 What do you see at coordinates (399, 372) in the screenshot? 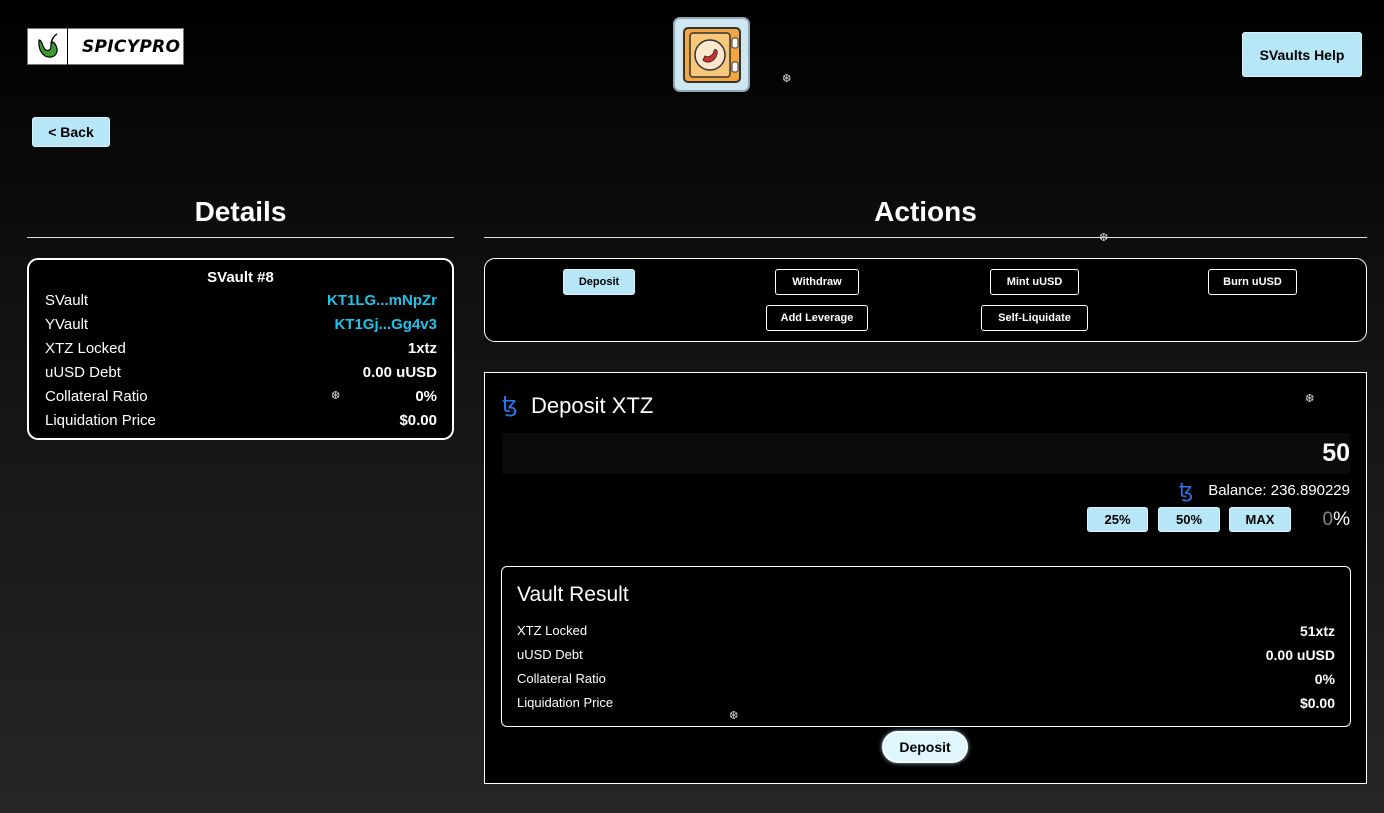
I see `detail-value: 0.00 uUSD` at bounding box center [399, 372].